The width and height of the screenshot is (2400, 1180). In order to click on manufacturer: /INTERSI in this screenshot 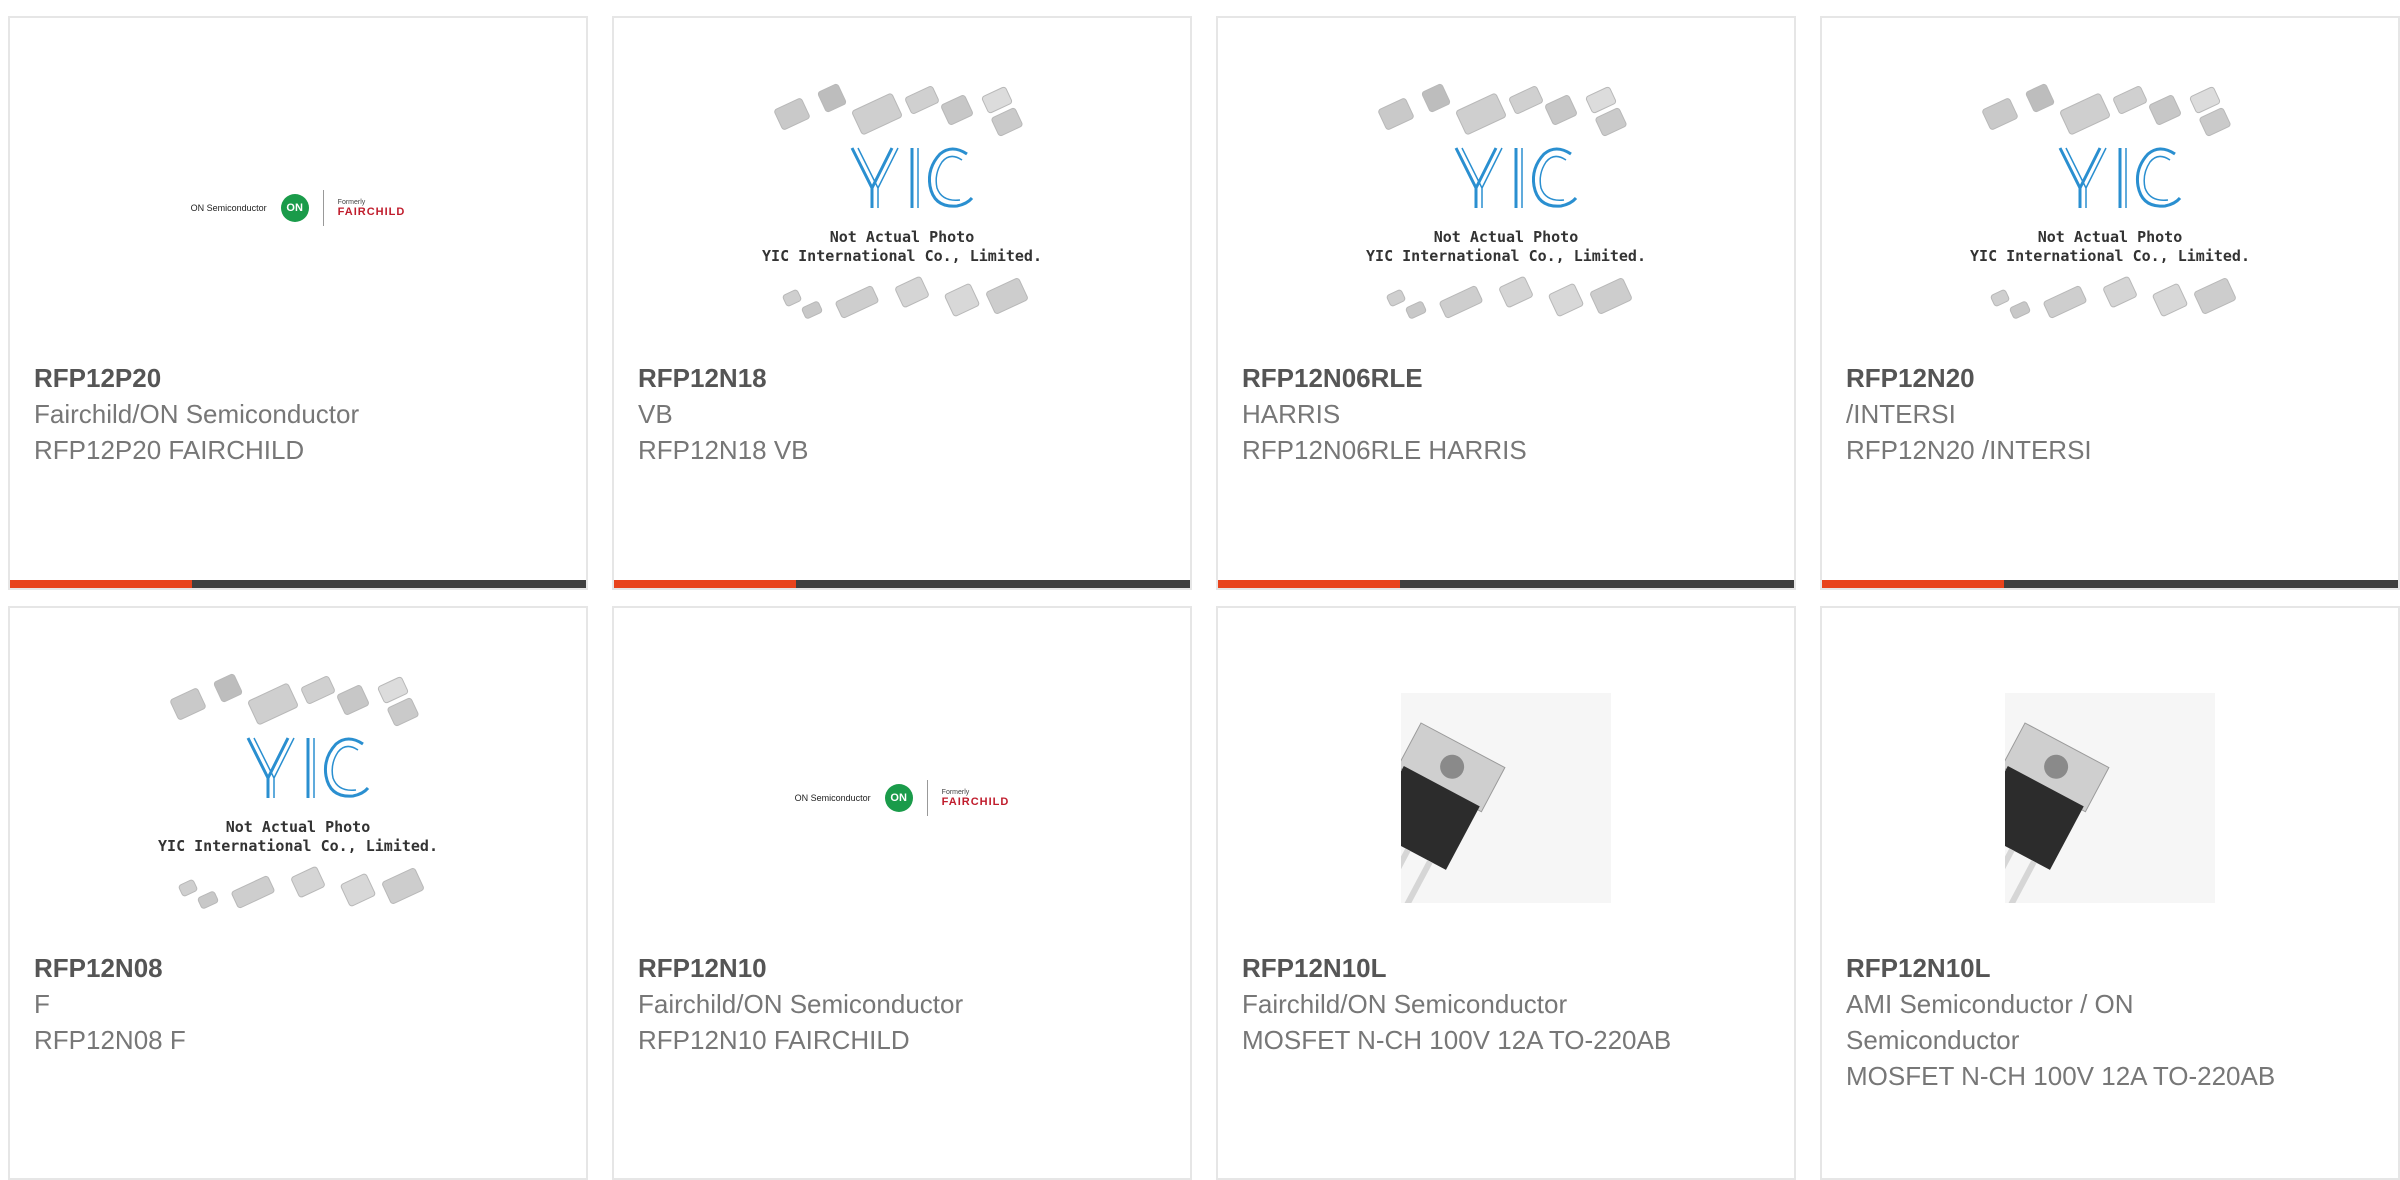, I will do `click(1901, 414)`.